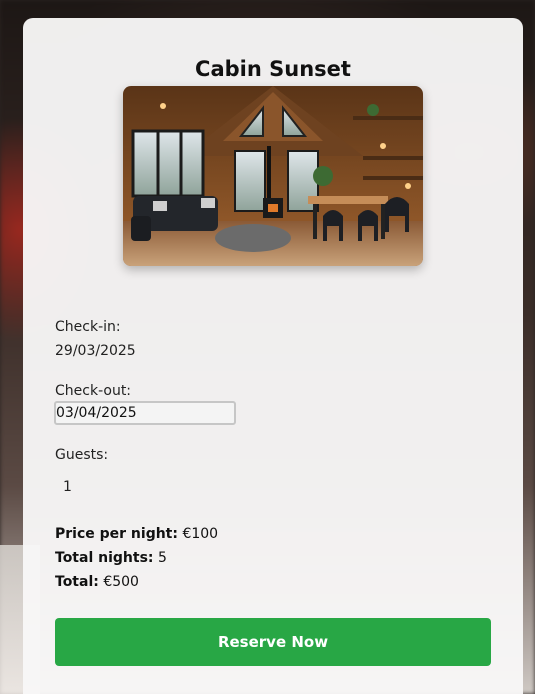 This screenshot has width=535, height=694. Describe the element at coordinates (95, 351) in the screenshot. I see `checkin-value: 29/03/2025` at that location.